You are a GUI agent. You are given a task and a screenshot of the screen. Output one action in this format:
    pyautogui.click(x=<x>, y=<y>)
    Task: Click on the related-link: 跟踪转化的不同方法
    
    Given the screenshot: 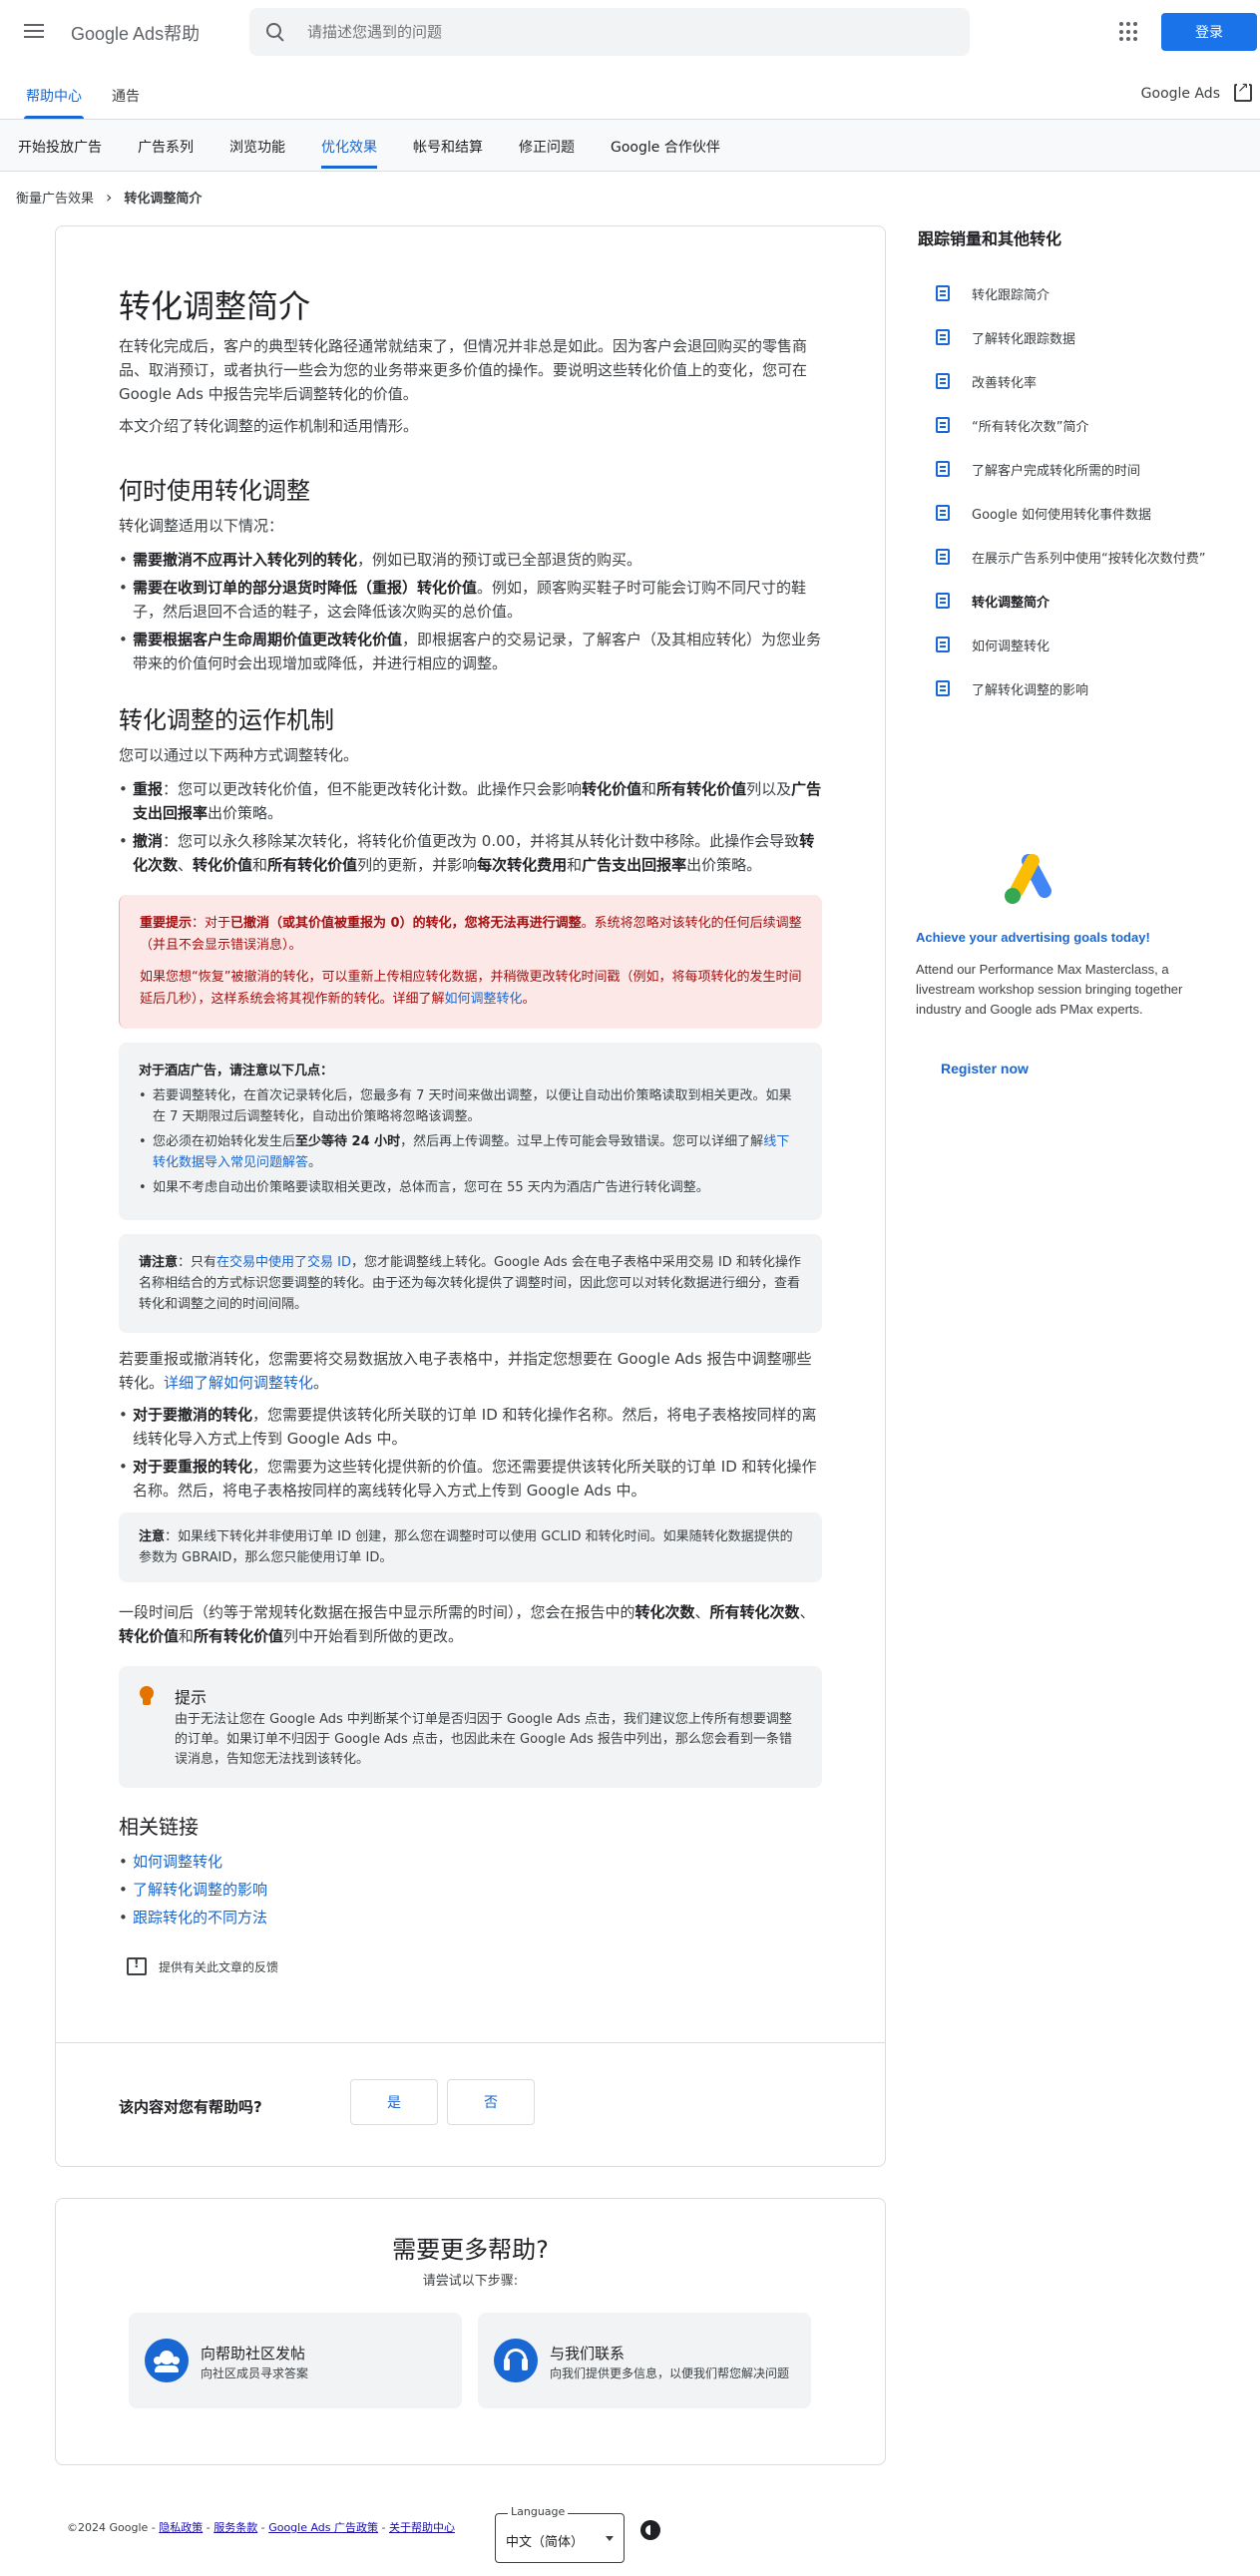 What is the action you would take?
    pyautogui.click(x=200, y=1918)
    